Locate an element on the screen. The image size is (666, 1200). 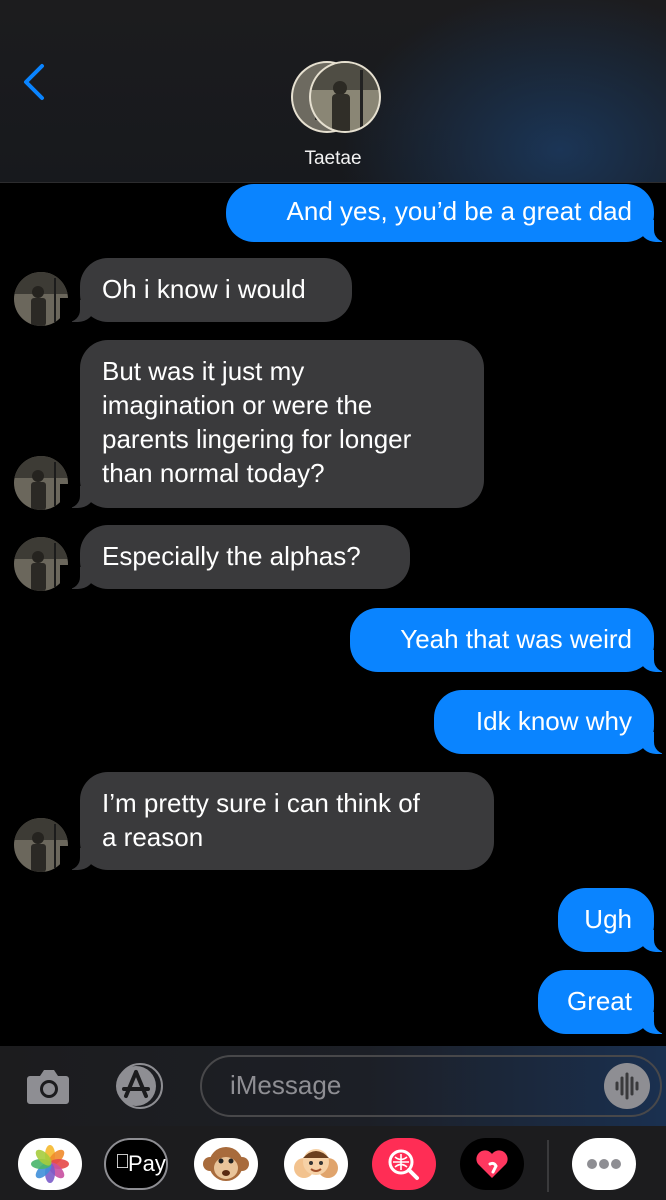
animoji-button is located at coordinates (226, 1164).